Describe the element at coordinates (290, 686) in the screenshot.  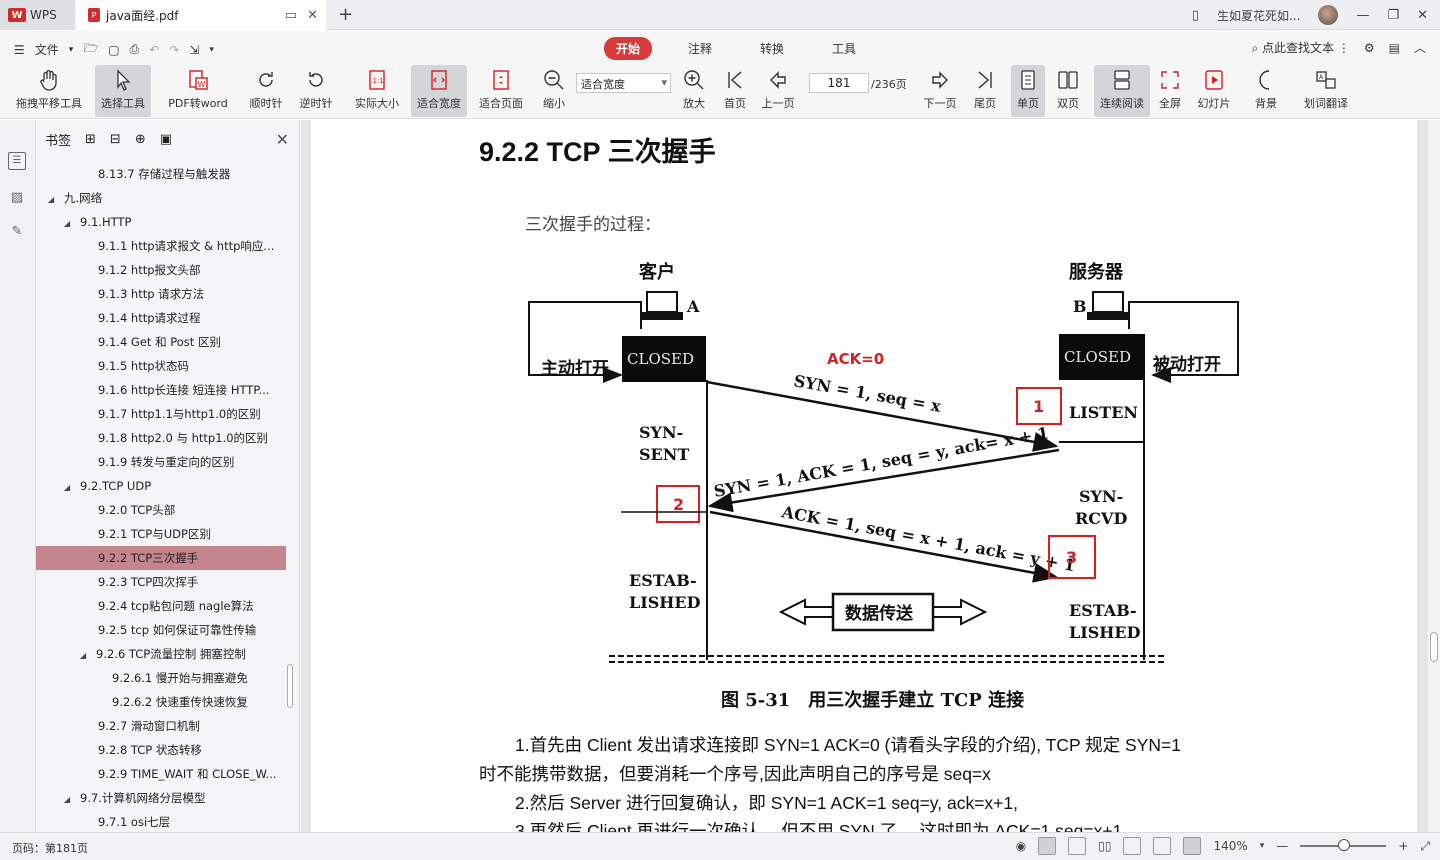
I see `sidebar-scroll-thumb` at that location.